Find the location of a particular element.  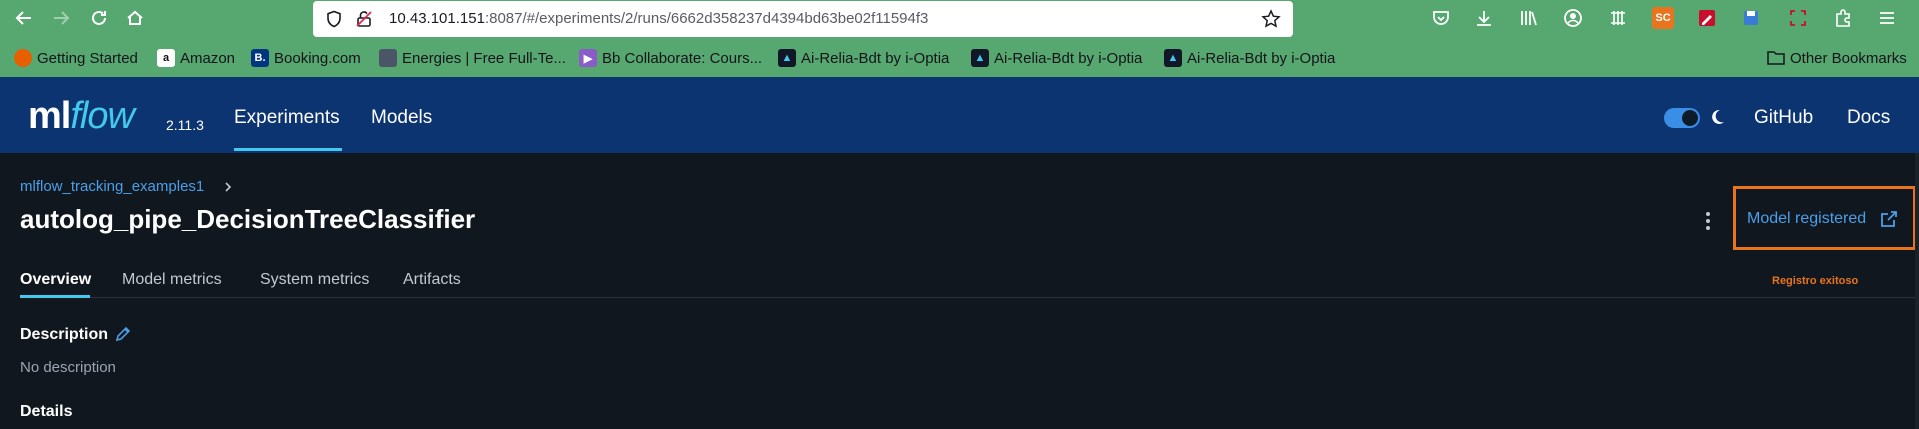

forward-button is located at coordinates (61, 18).